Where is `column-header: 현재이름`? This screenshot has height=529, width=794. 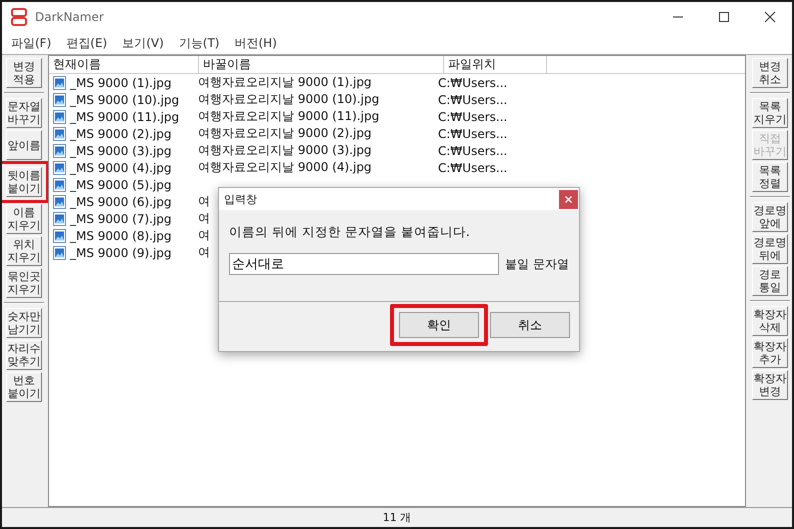
column-header: 현재이름 is located at coordinates (124, 64).